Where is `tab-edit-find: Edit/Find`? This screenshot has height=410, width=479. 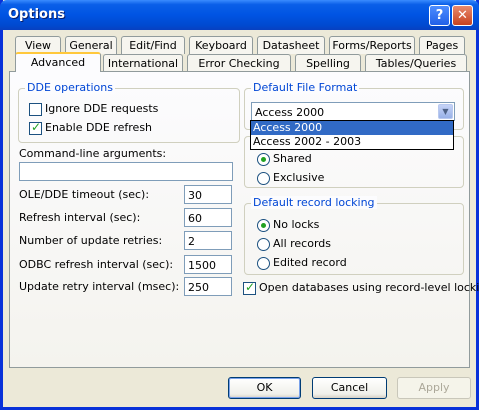
tab-edit-find: Edit/Find is located at coordinates (153, 45).